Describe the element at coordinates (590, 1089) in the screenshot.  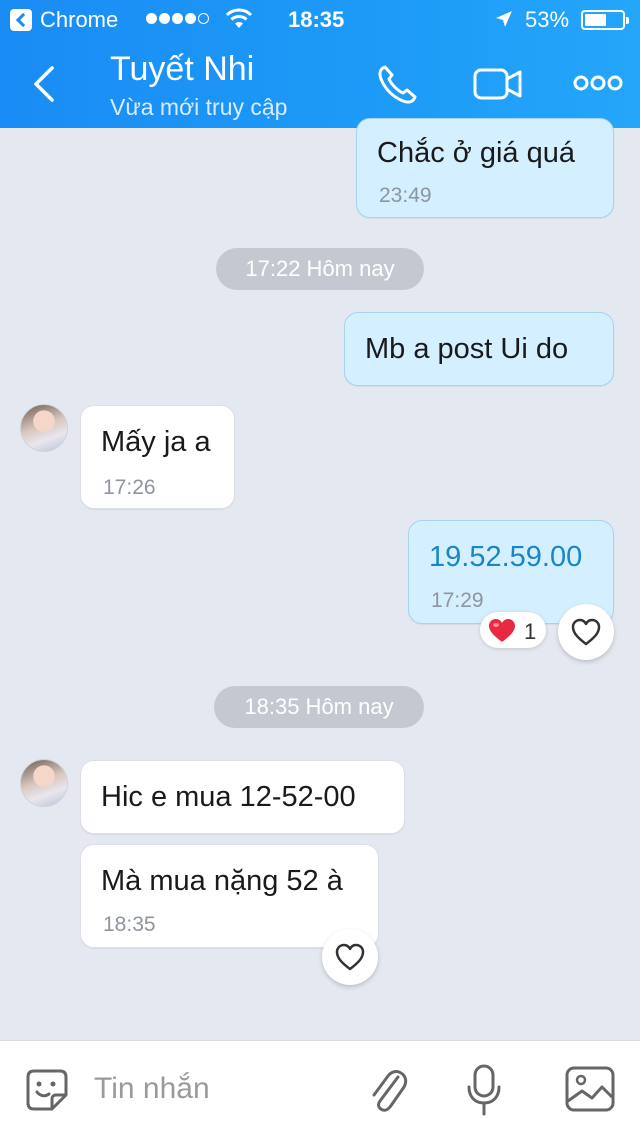
I see `image-icon` at that location.